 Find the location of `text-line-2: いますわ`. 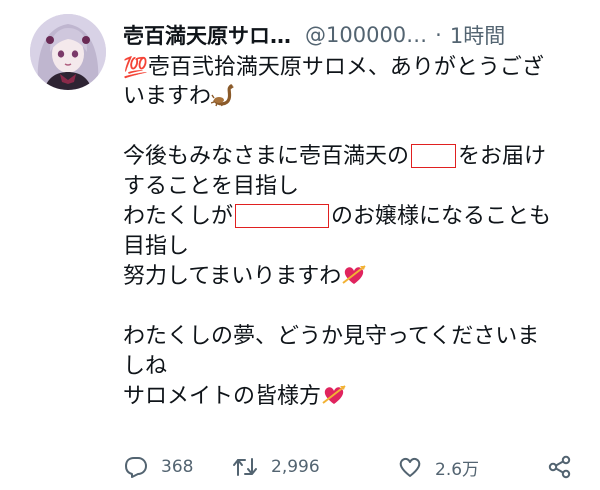

text-line-2: いますわ is located at coordinates (358, 97).